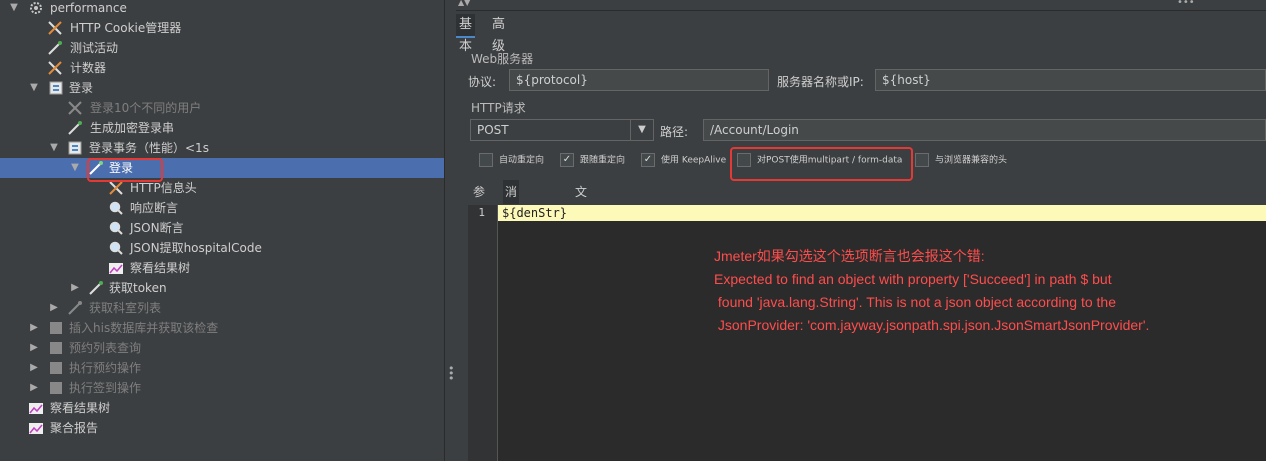  I want to click on tree-item-gen-login-string: 生成加密登录串, so click(222, 128).